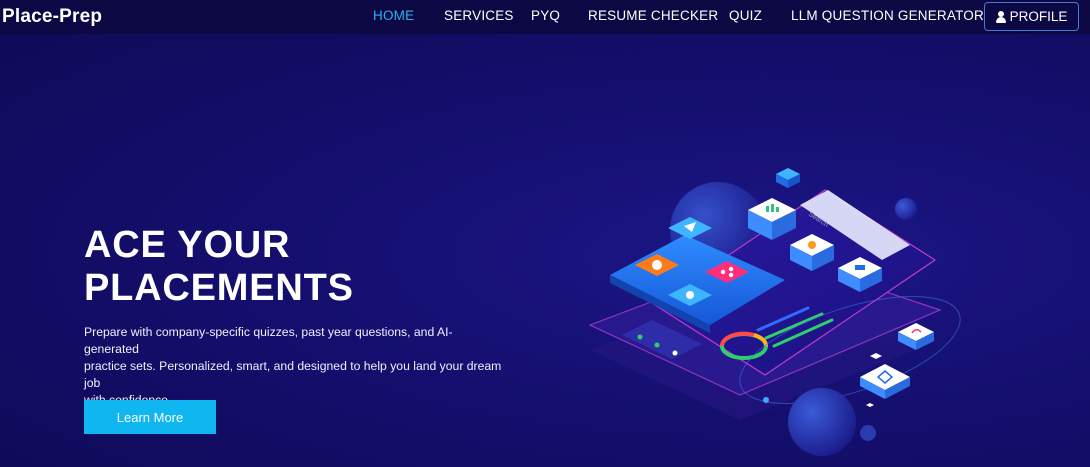 Image resolution: width=1090 pixels, height=467 pixels. I want to click on nav-home: HOME, so click(393, 15).